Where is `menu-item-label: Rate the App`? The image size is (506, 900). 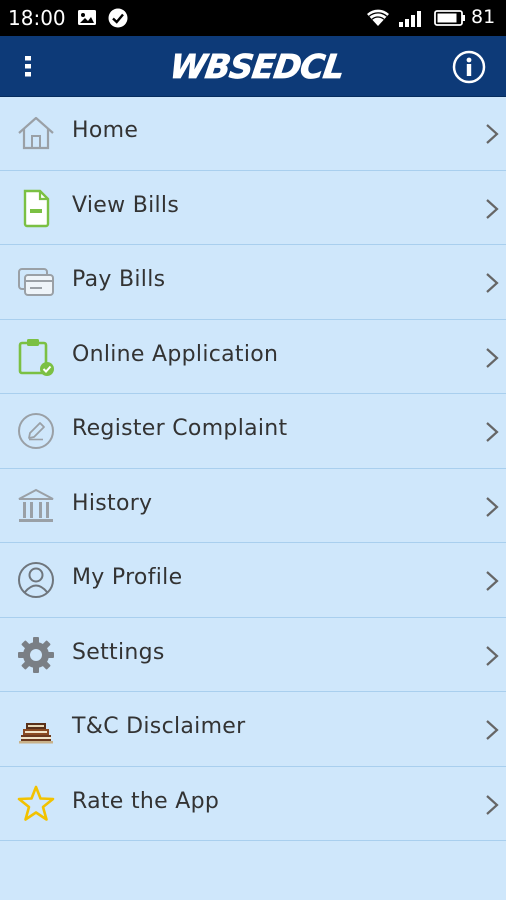
menu-item-label: Rate the App is located at coordinates (146, 801).